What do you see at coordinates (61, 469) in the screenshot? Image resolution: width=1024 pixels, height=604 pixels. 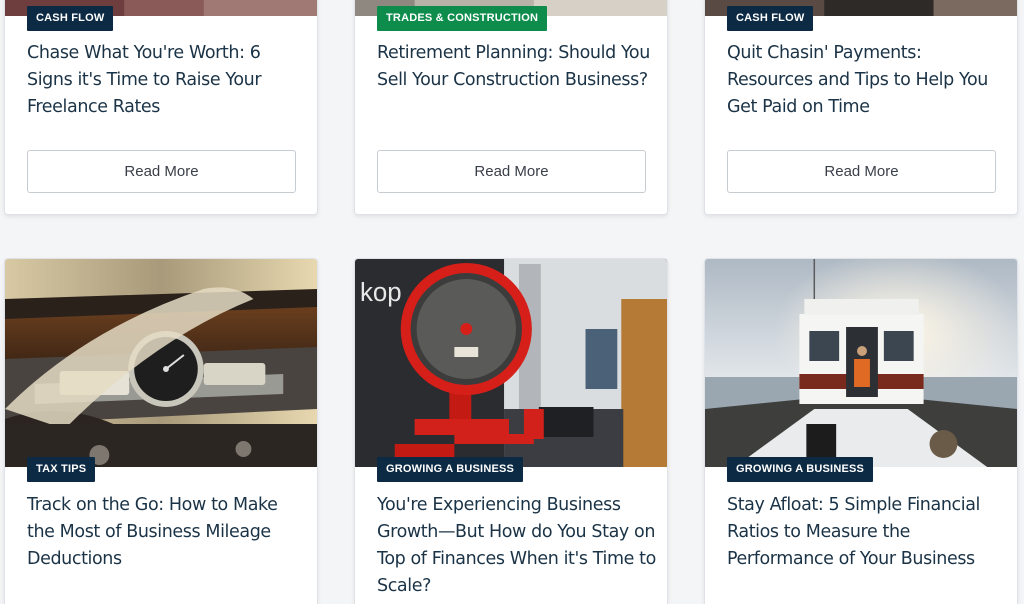 I see `category-badge: TAX TIPS` at bounding box center [61, 469].